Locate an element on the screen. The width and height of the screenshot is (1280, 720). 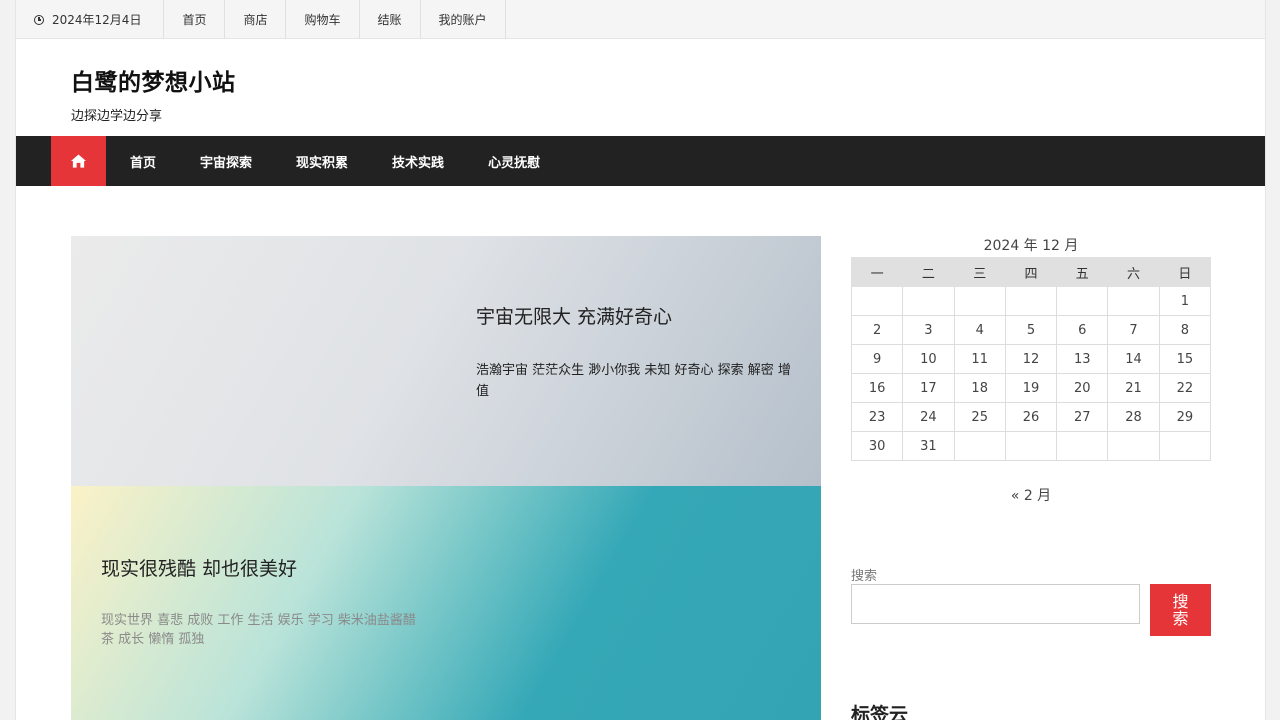
calendar-week: 30 31 is located at coordinates (1031, 446).